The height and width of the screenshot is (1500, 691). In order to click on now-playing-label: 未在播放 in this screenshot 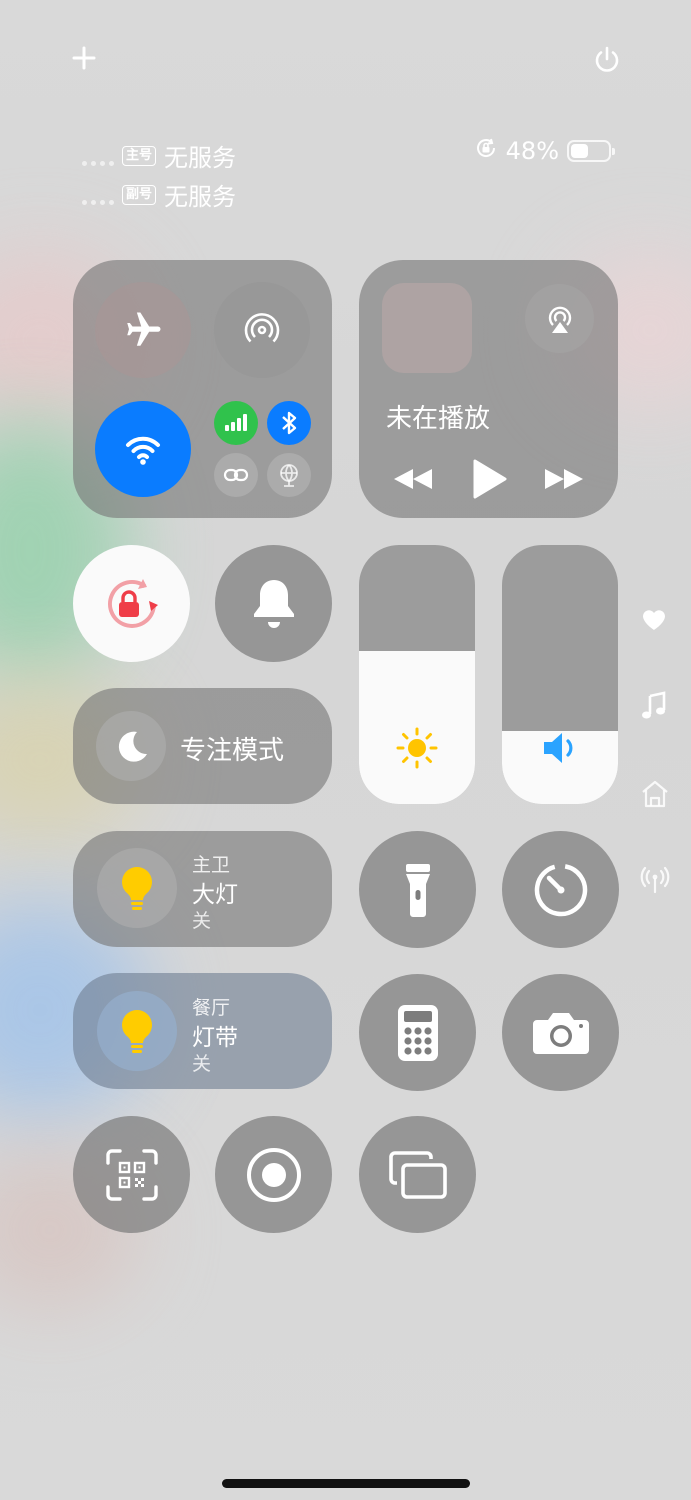, I will do `click(438, 419)`.